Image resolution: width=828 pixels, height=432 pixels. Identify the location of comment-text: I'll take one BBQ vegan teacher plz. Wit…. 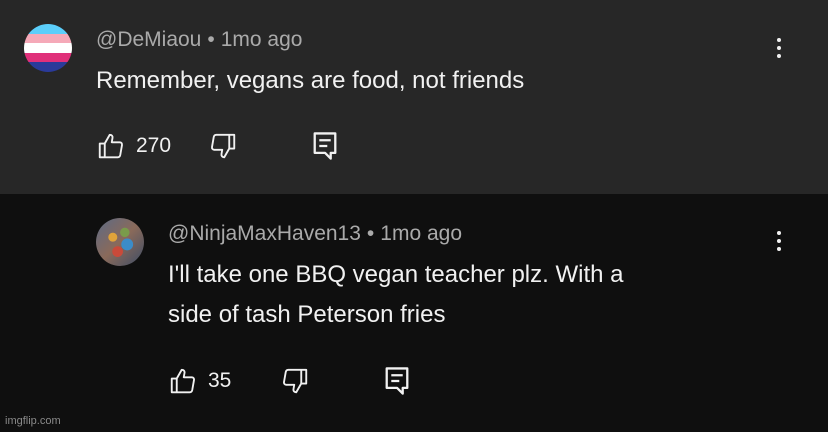
(468, 295).